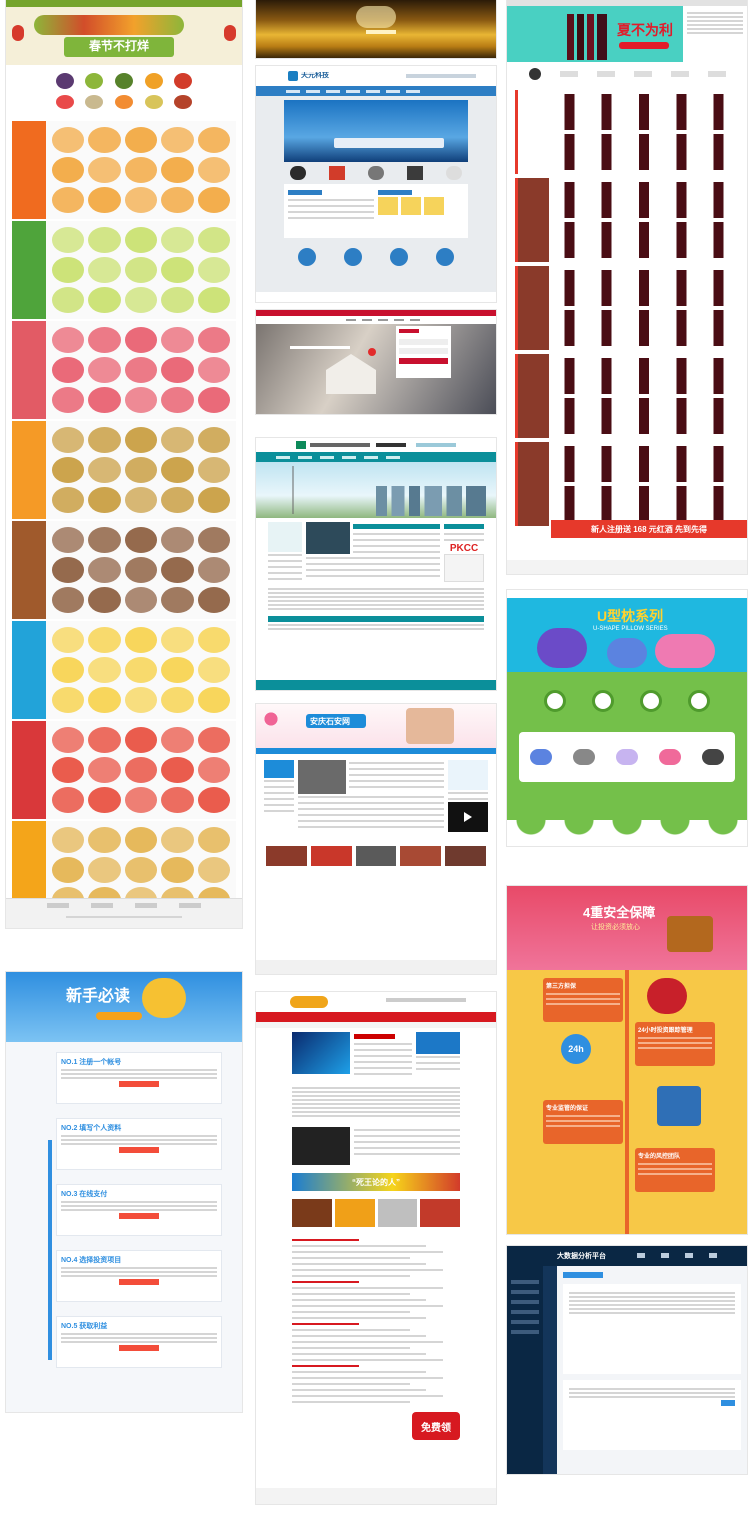  I want to click on video-thumb, so click(321, 1146).